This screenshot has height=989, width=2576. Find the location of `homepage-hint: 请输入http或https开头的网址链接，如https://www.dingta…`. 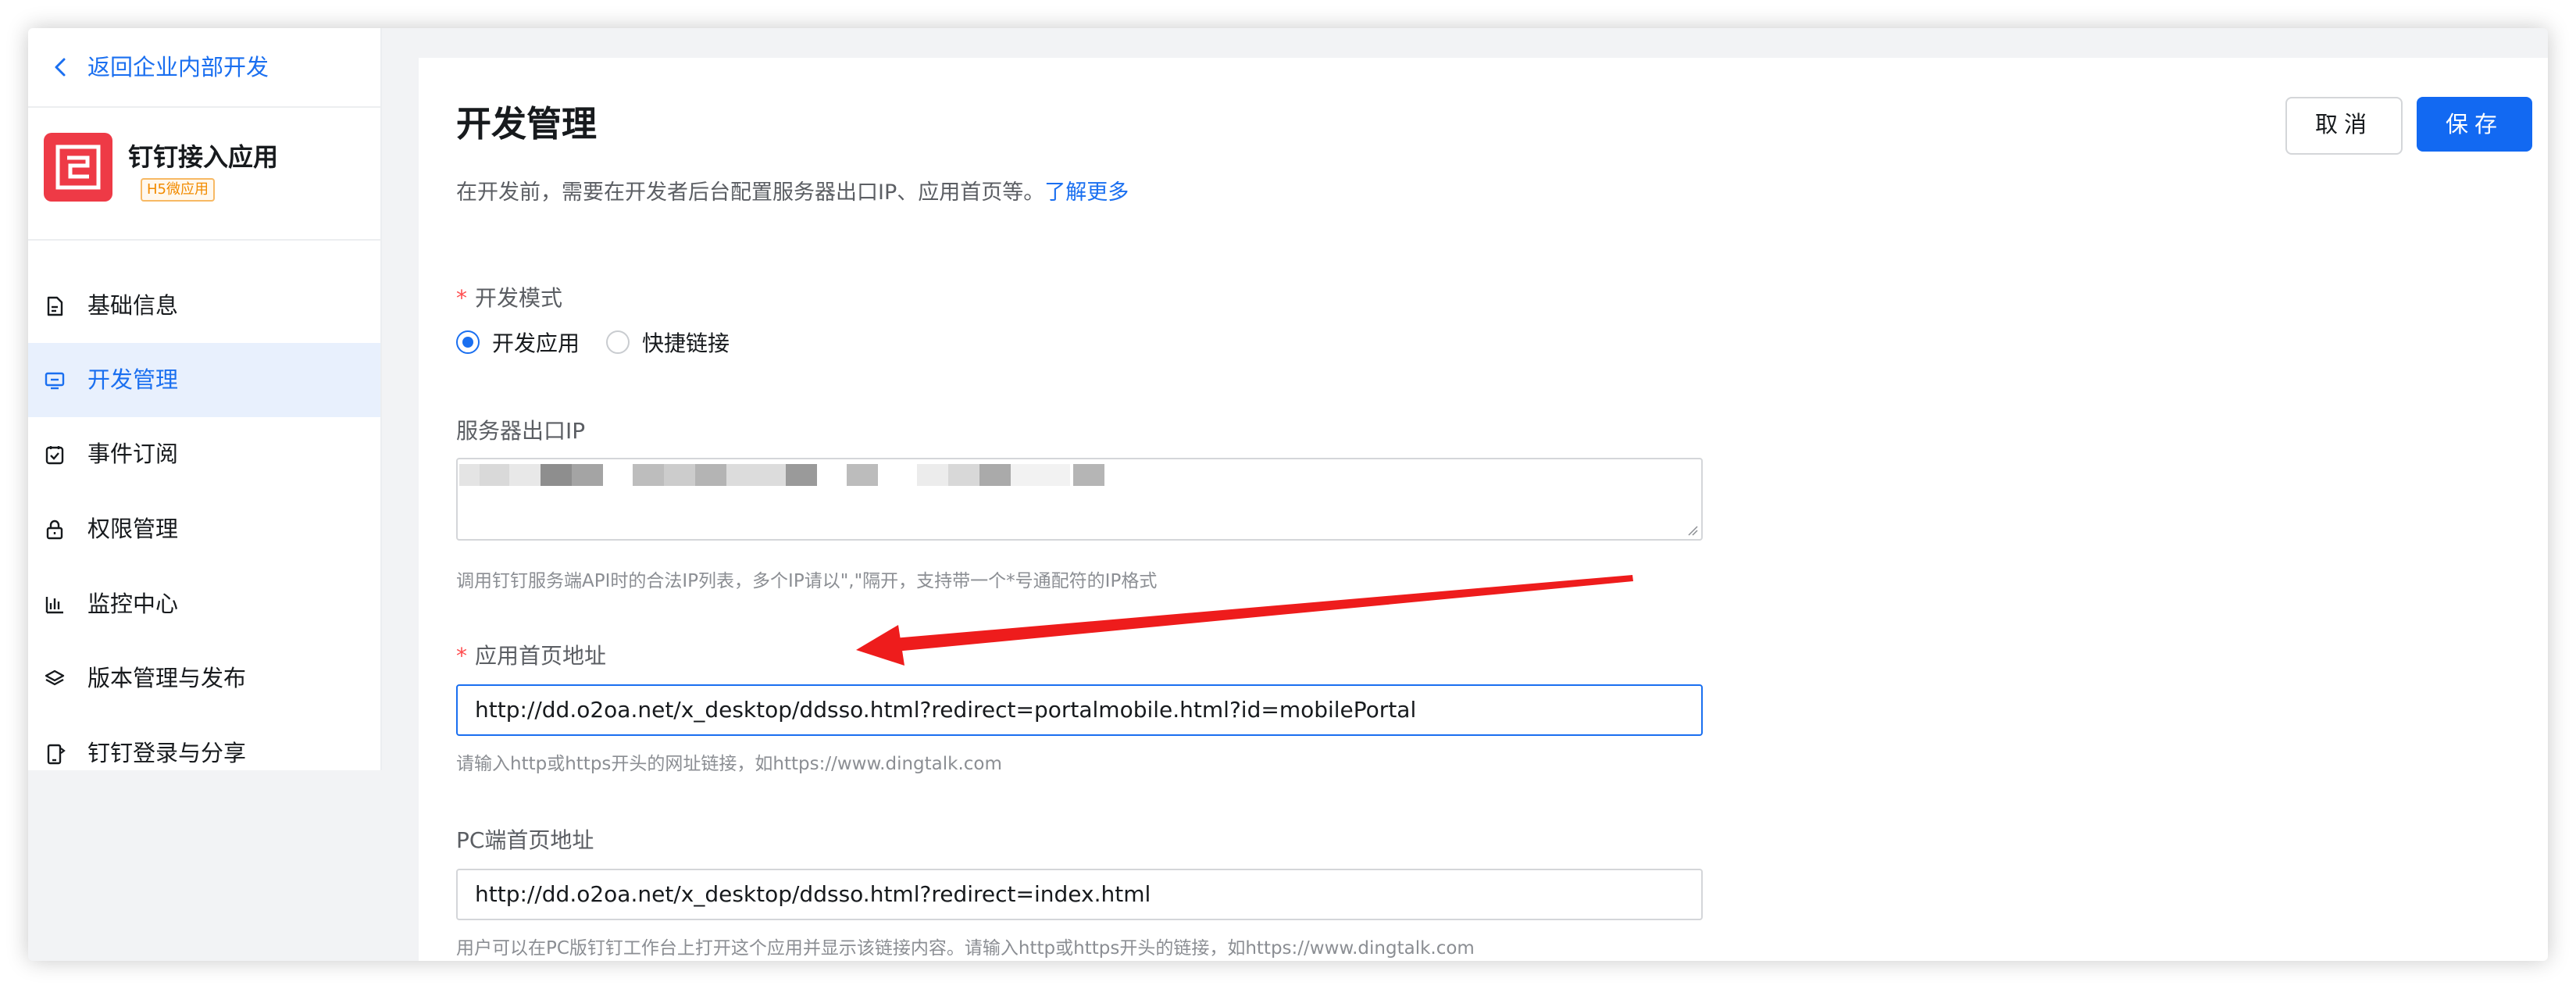

homepage-hint: 请输入http或https开头的网址链接，如https://www.dingta… is located at coordinates (729, 764).